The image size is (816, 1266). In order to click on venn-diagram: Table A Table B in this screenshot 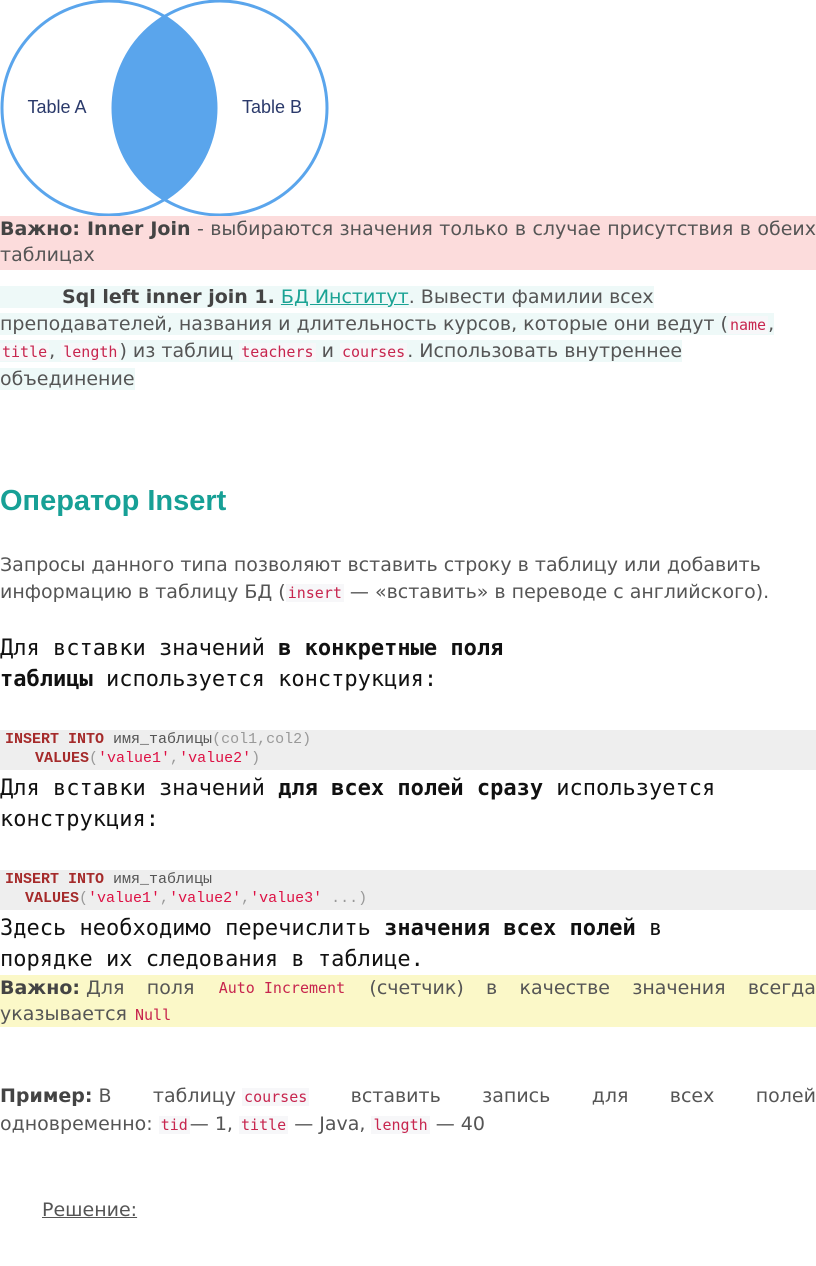, I will do `click(164, 108)`.